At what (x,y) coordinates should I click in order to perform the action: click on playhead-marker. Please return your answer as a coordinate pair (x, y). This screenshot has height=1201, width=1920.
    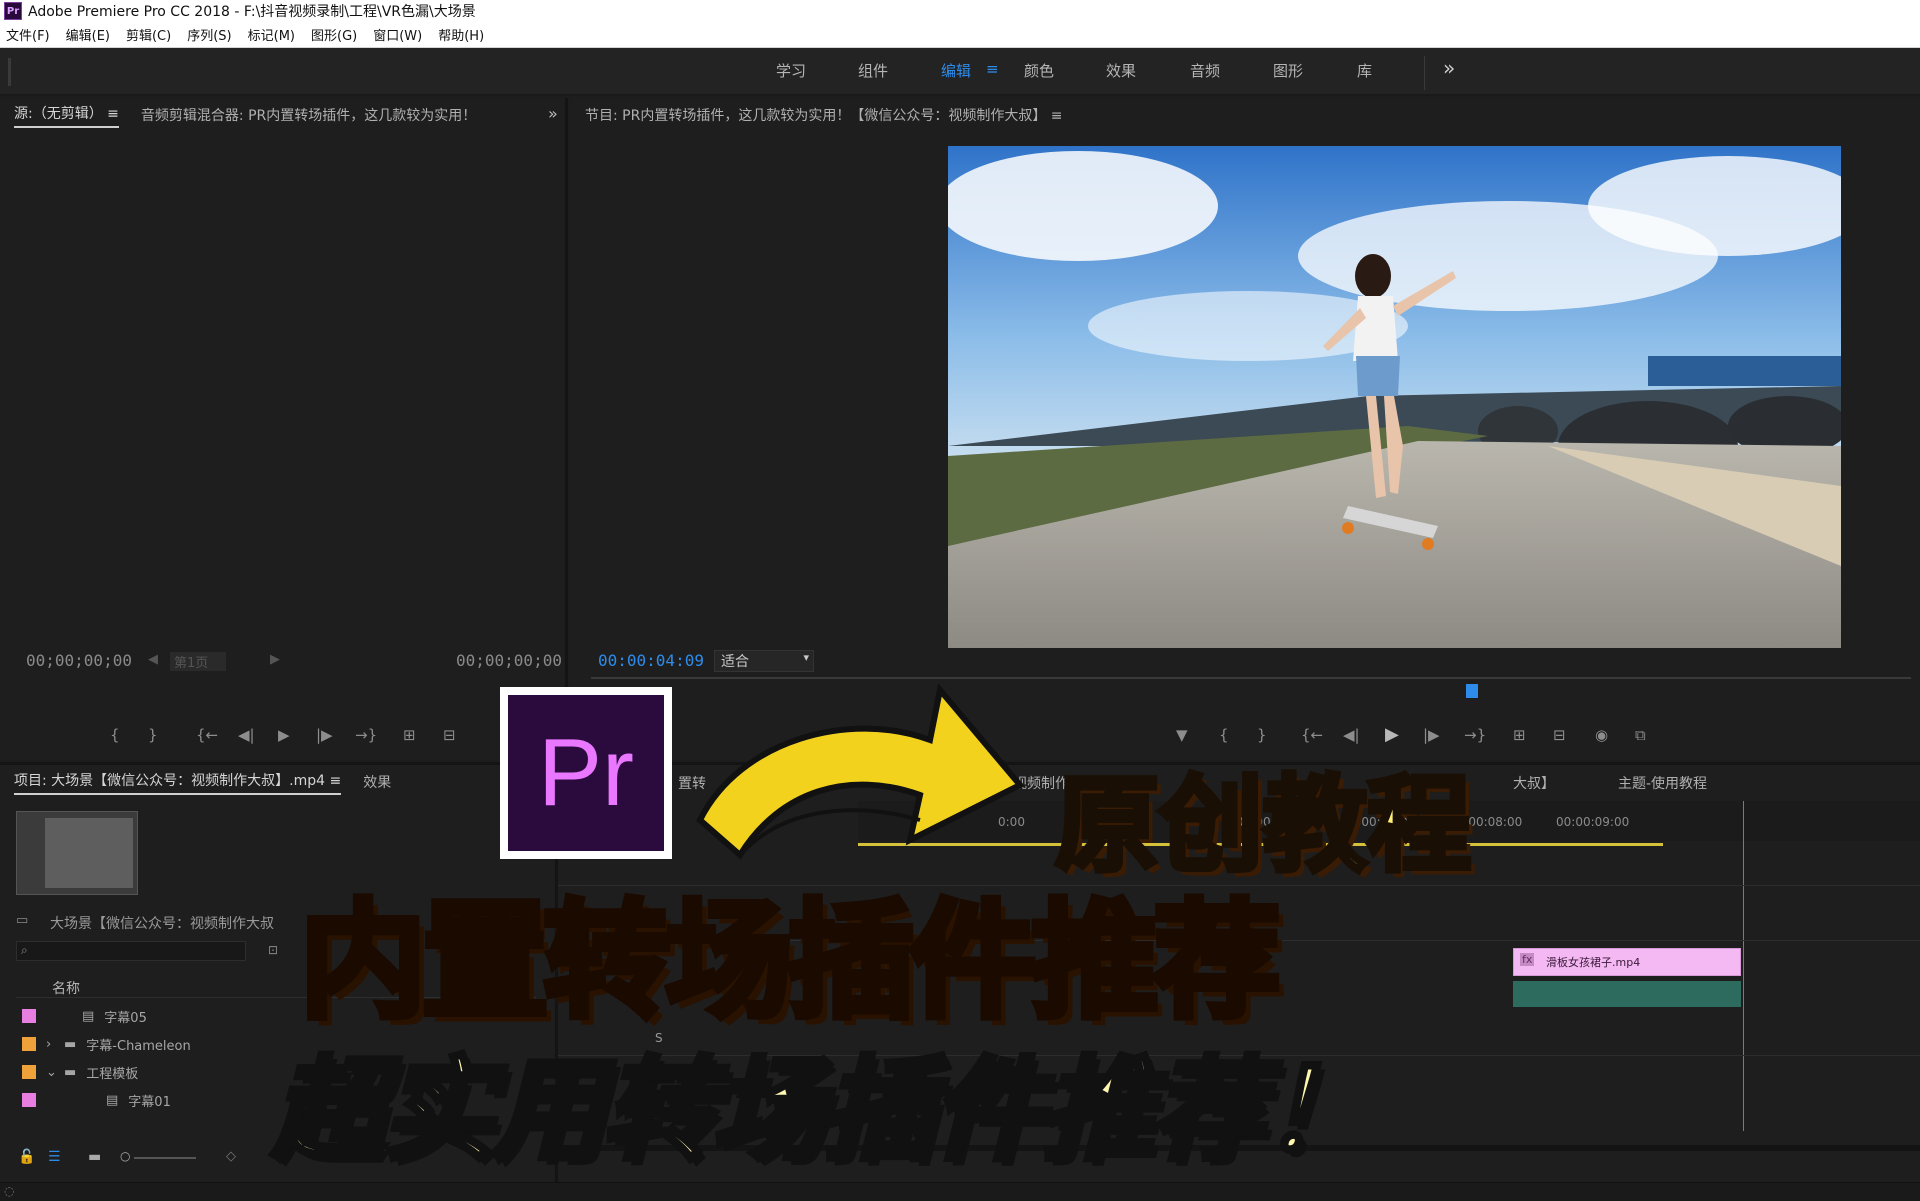
    Looking at the image, I should click on (1472, 691).